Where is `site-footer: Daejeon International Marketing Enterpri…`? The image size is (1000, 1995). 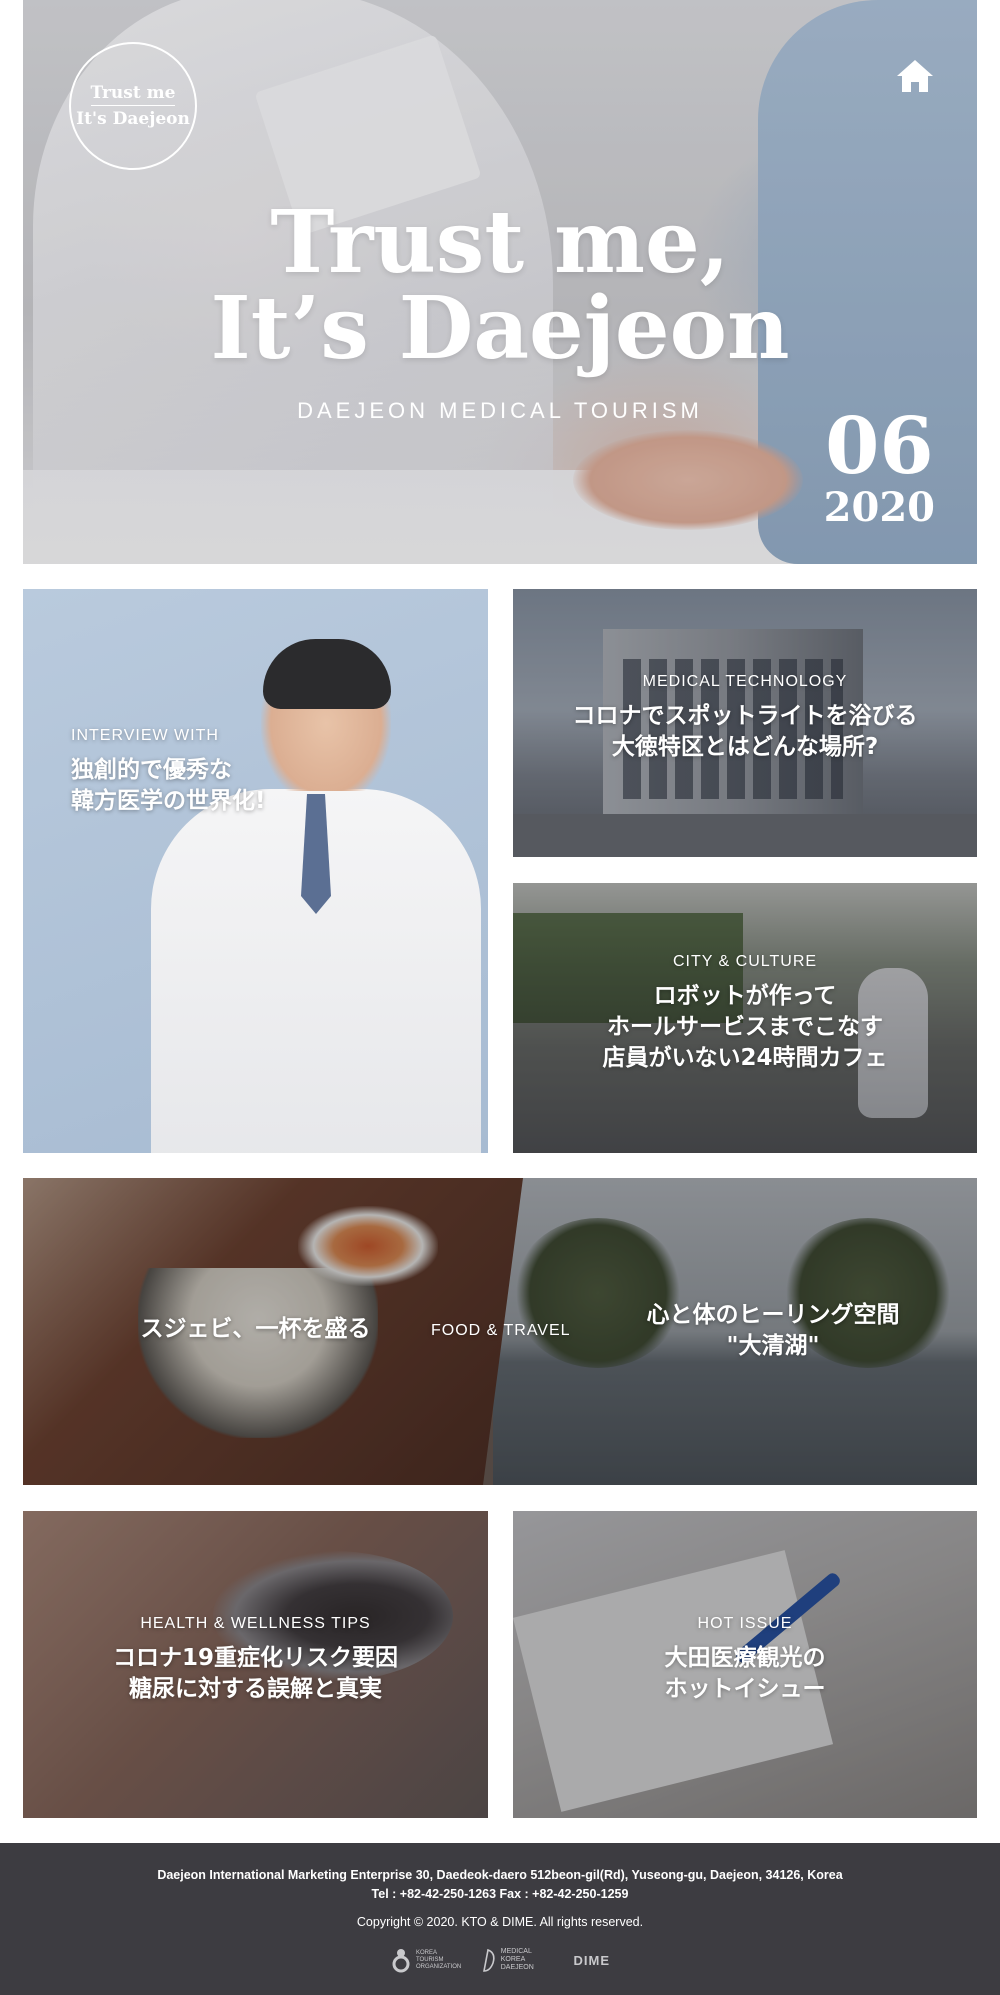 site-footer: Daejeon International Marketing Enterpri… is located at coordinates (500, 1919).